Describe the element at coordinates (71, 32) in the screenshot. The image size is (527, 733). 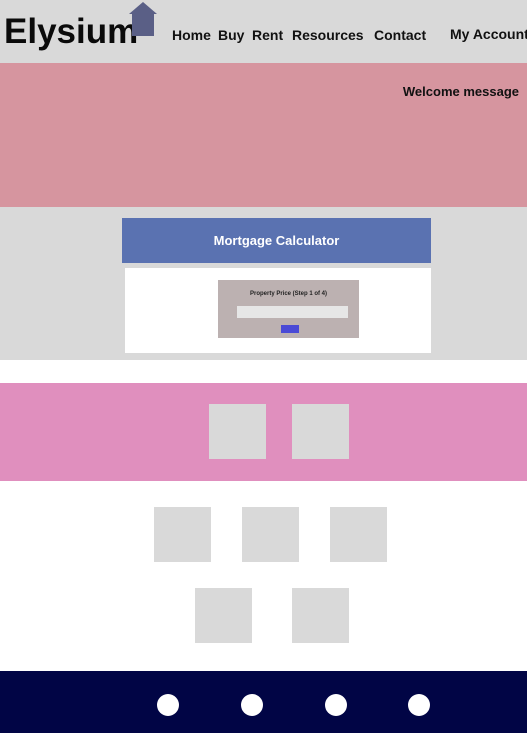
I see `site-logo-text: Elysium` at that location.